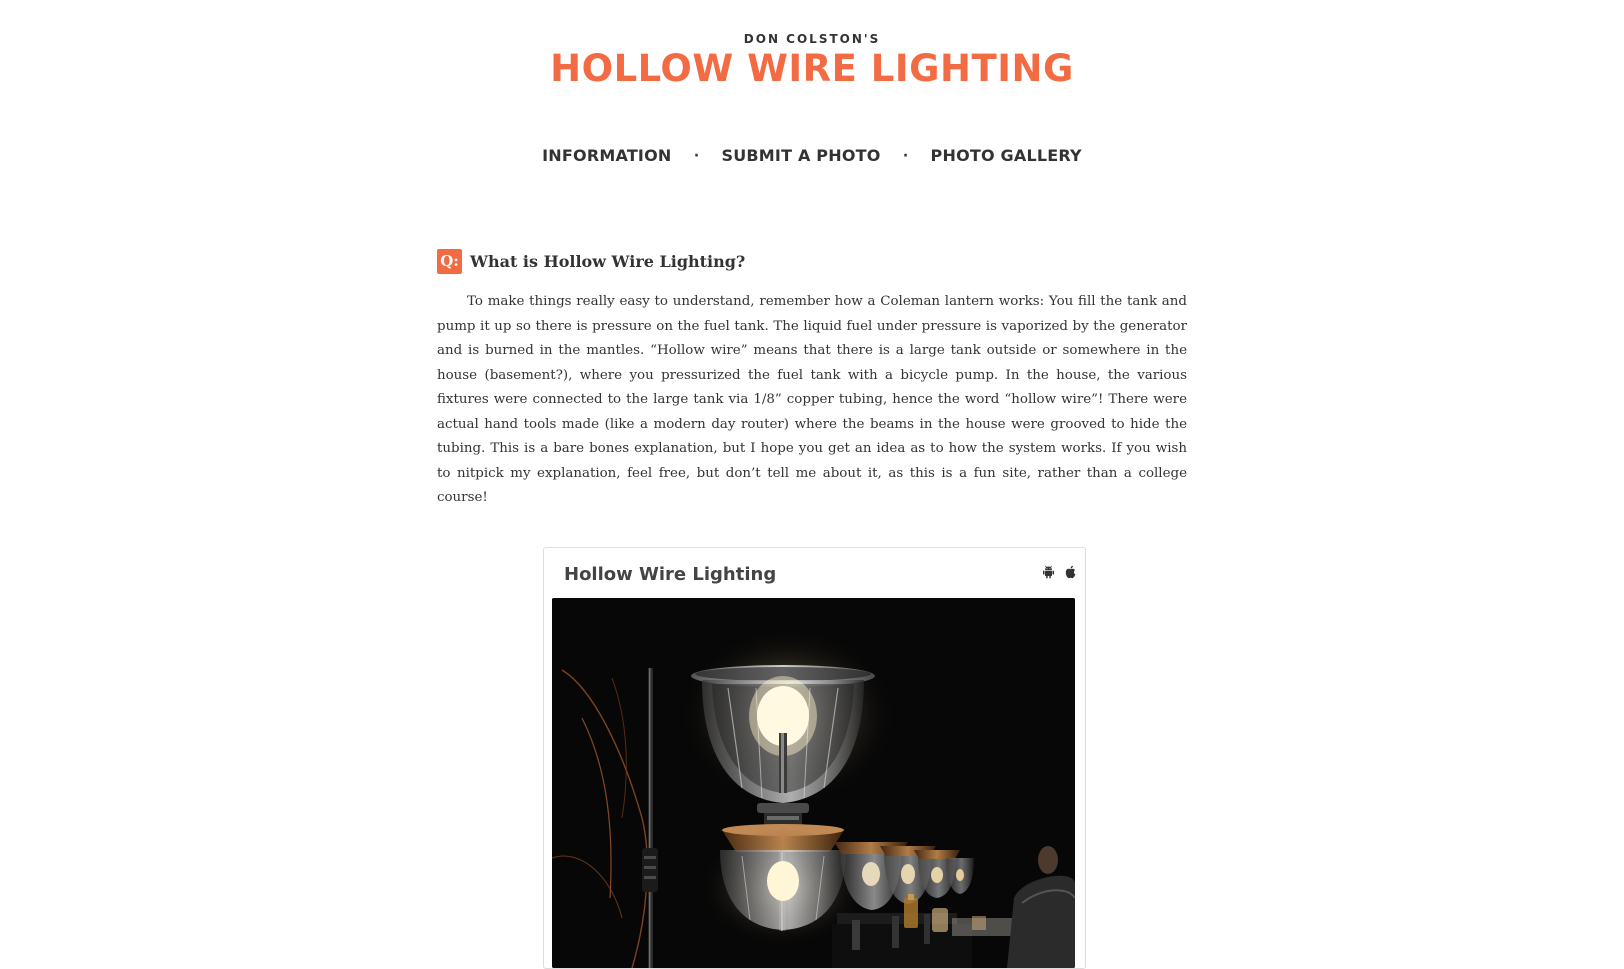 This screenshot has width=1624, height=969. Describe the element at coordinates (1059, 572) in the screenshot. I see `widget-icons` at that location.